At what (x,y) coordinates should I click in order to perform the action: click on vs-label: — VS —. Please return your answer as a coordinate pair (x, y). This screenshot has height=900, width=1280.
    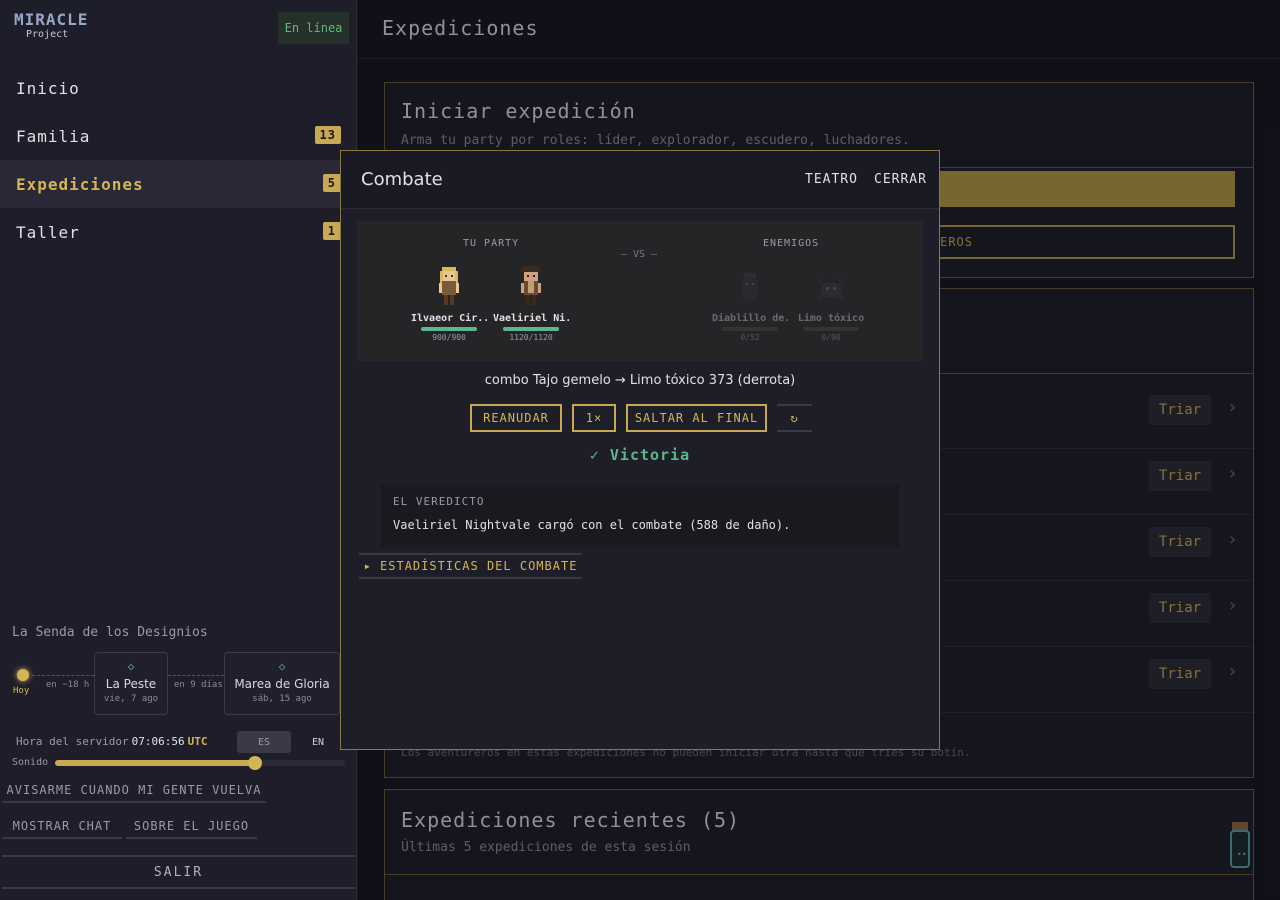
    Looking at the image, I should click on (639, 254).